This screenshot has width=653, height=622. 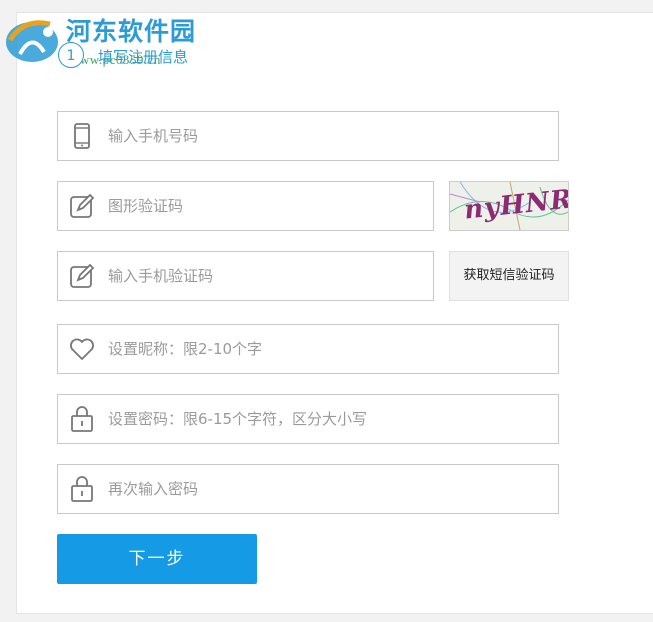 What do you see at coordinates (509, 276) in the screenshot?
I see `get-sms-code-button: 获取短信验证码` at bounding box center [509, 276].